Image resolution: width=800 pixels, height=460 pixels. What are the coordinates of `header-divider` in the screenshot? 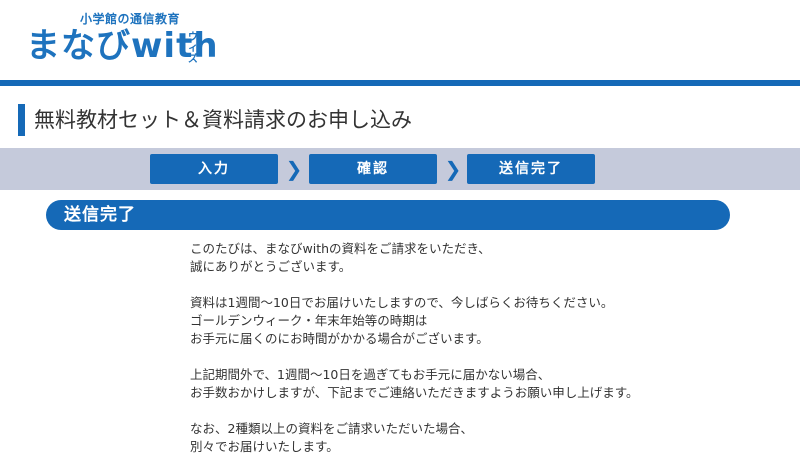 It's located at (400, 83).